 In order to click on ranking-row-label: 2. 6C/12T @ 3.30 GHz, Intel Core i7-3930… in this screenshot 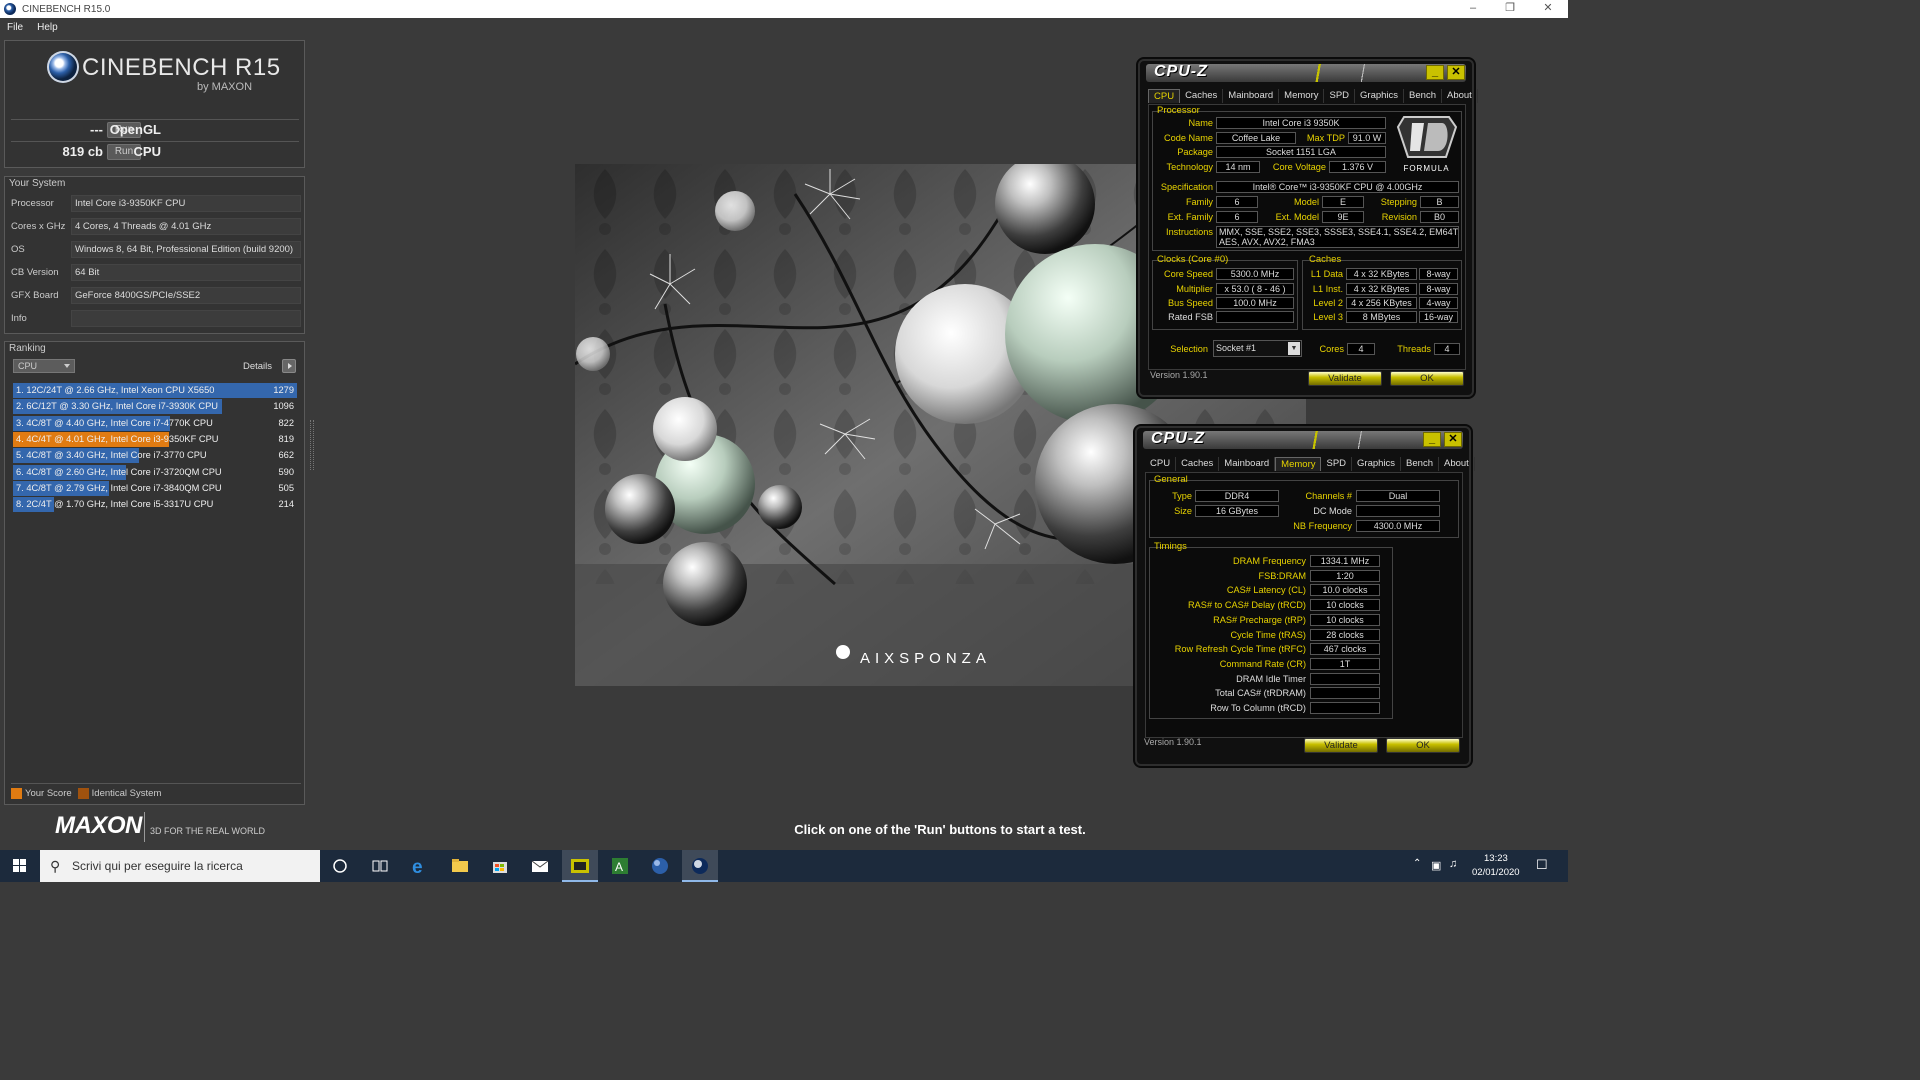, I will do `click(117, 406)`.